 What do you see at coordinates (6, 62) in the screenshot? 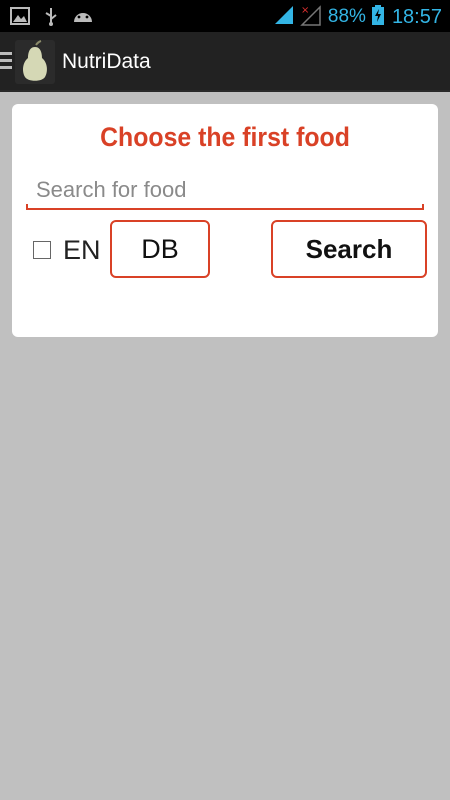
I see `drawer-menu-icon` at bounding box center [6, 62].